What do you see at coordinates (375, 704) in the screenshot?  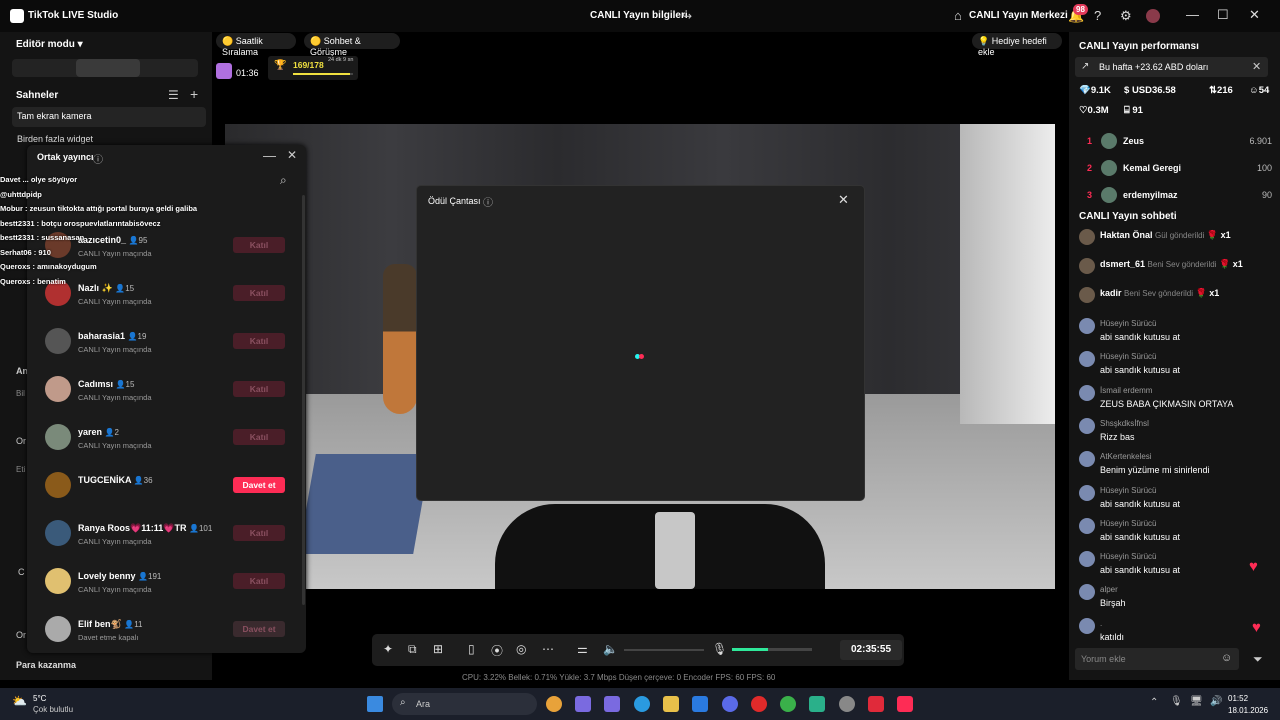 I see `windows-start-icon` at bounding box center [375, 704].